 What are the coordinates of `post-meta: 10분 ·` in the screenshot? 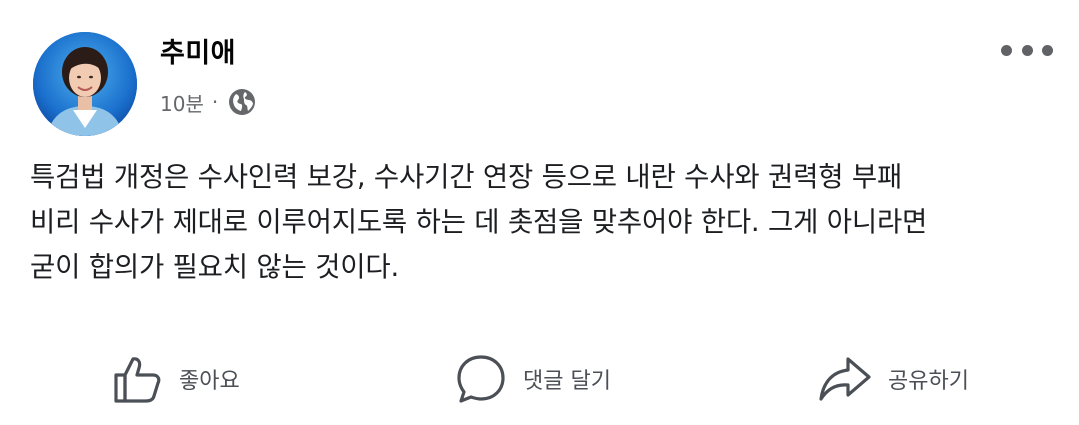 It's located at (208, 102).